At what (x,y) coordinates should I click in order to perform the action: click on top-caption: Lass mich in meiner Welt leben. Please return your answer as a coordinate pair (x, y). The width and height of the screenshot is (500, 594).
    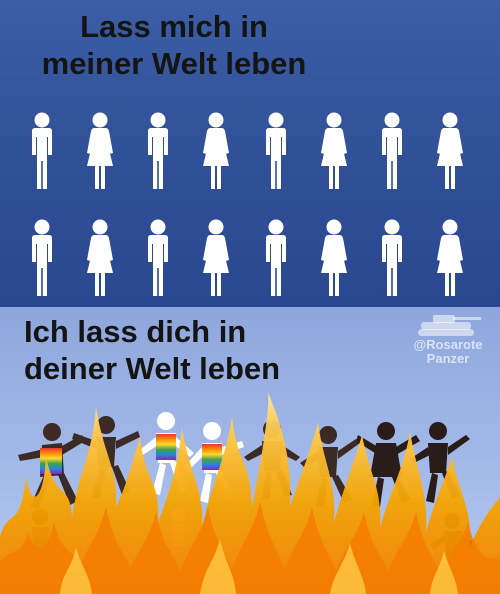
    Looking at the image, I should click on (174, 45).